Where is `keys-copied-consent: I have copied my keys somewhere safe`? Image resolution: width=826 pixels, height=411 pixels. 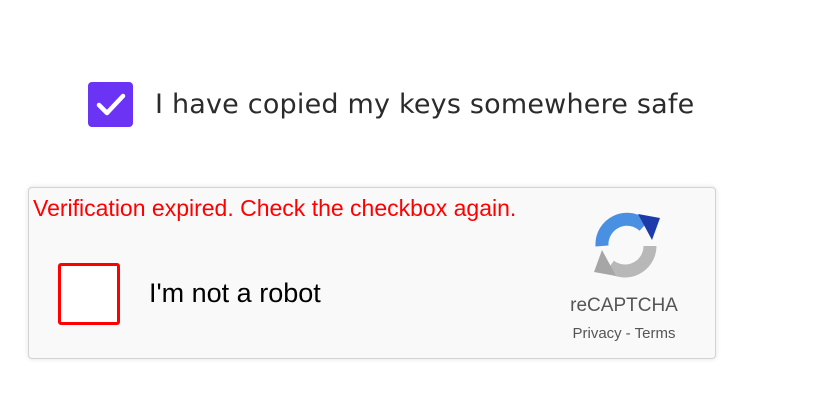 keys-copied-consent: I have copied my keys somewhere safe is located at coordinates (391, 104).